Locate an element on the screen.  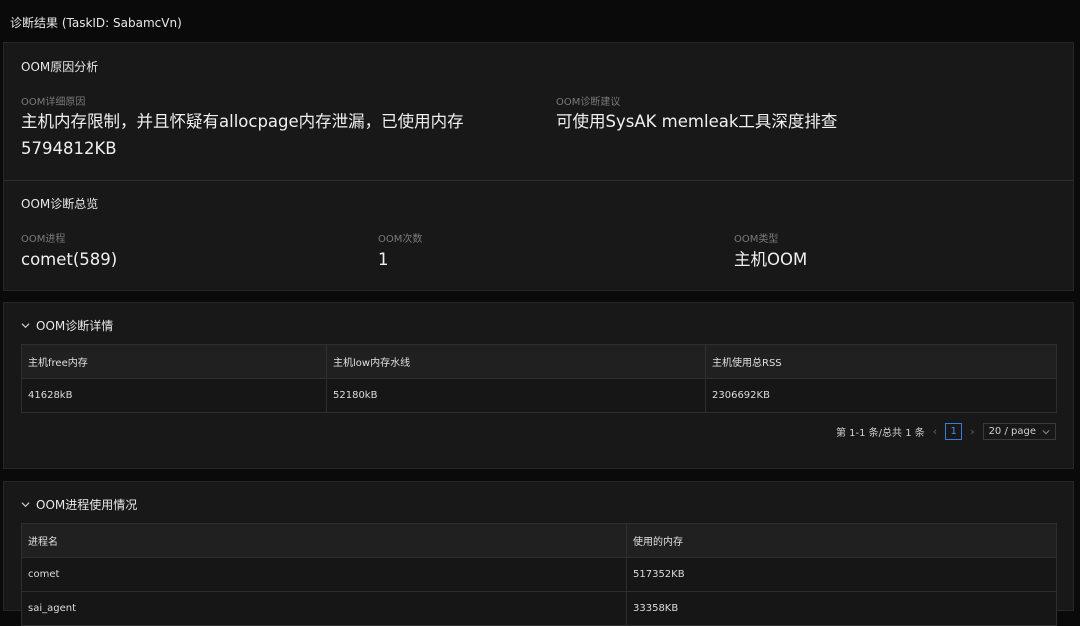
page-number-button: 1 is located at coordinates (954, 431).